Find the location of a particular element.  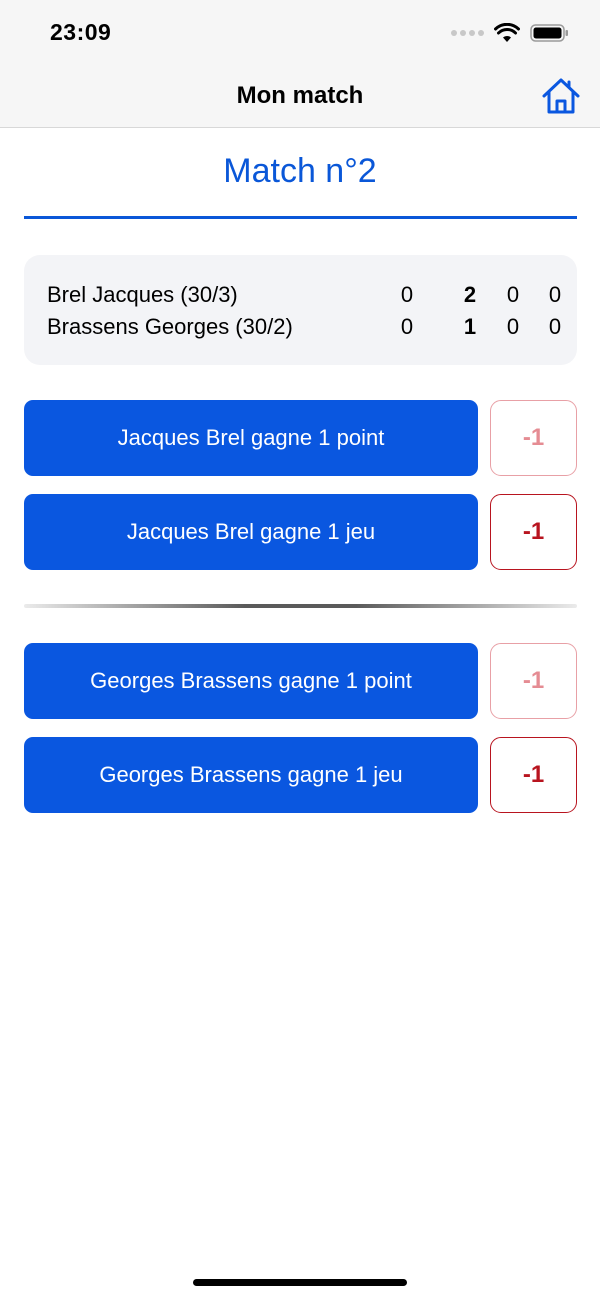

player1-win-point-button: Jacques Brel gagne 1 point is located at coordinates (251, 438).